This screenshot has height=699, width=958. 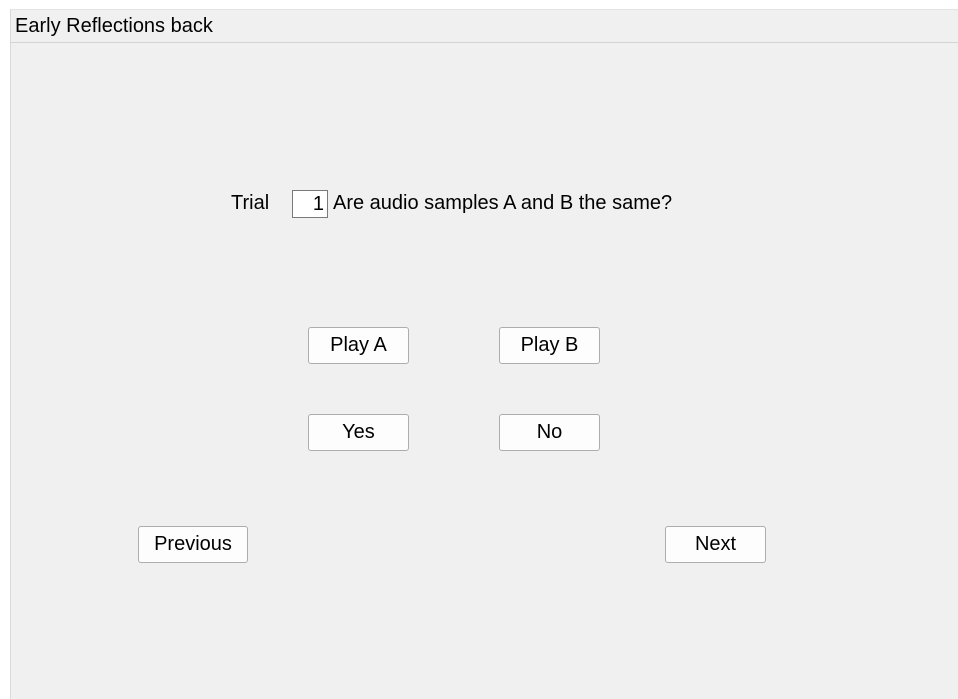 What do you see at coordinates (193, 544) in the screenshot?
I see `previous-button: Previous` at bounding box center [193, 544].